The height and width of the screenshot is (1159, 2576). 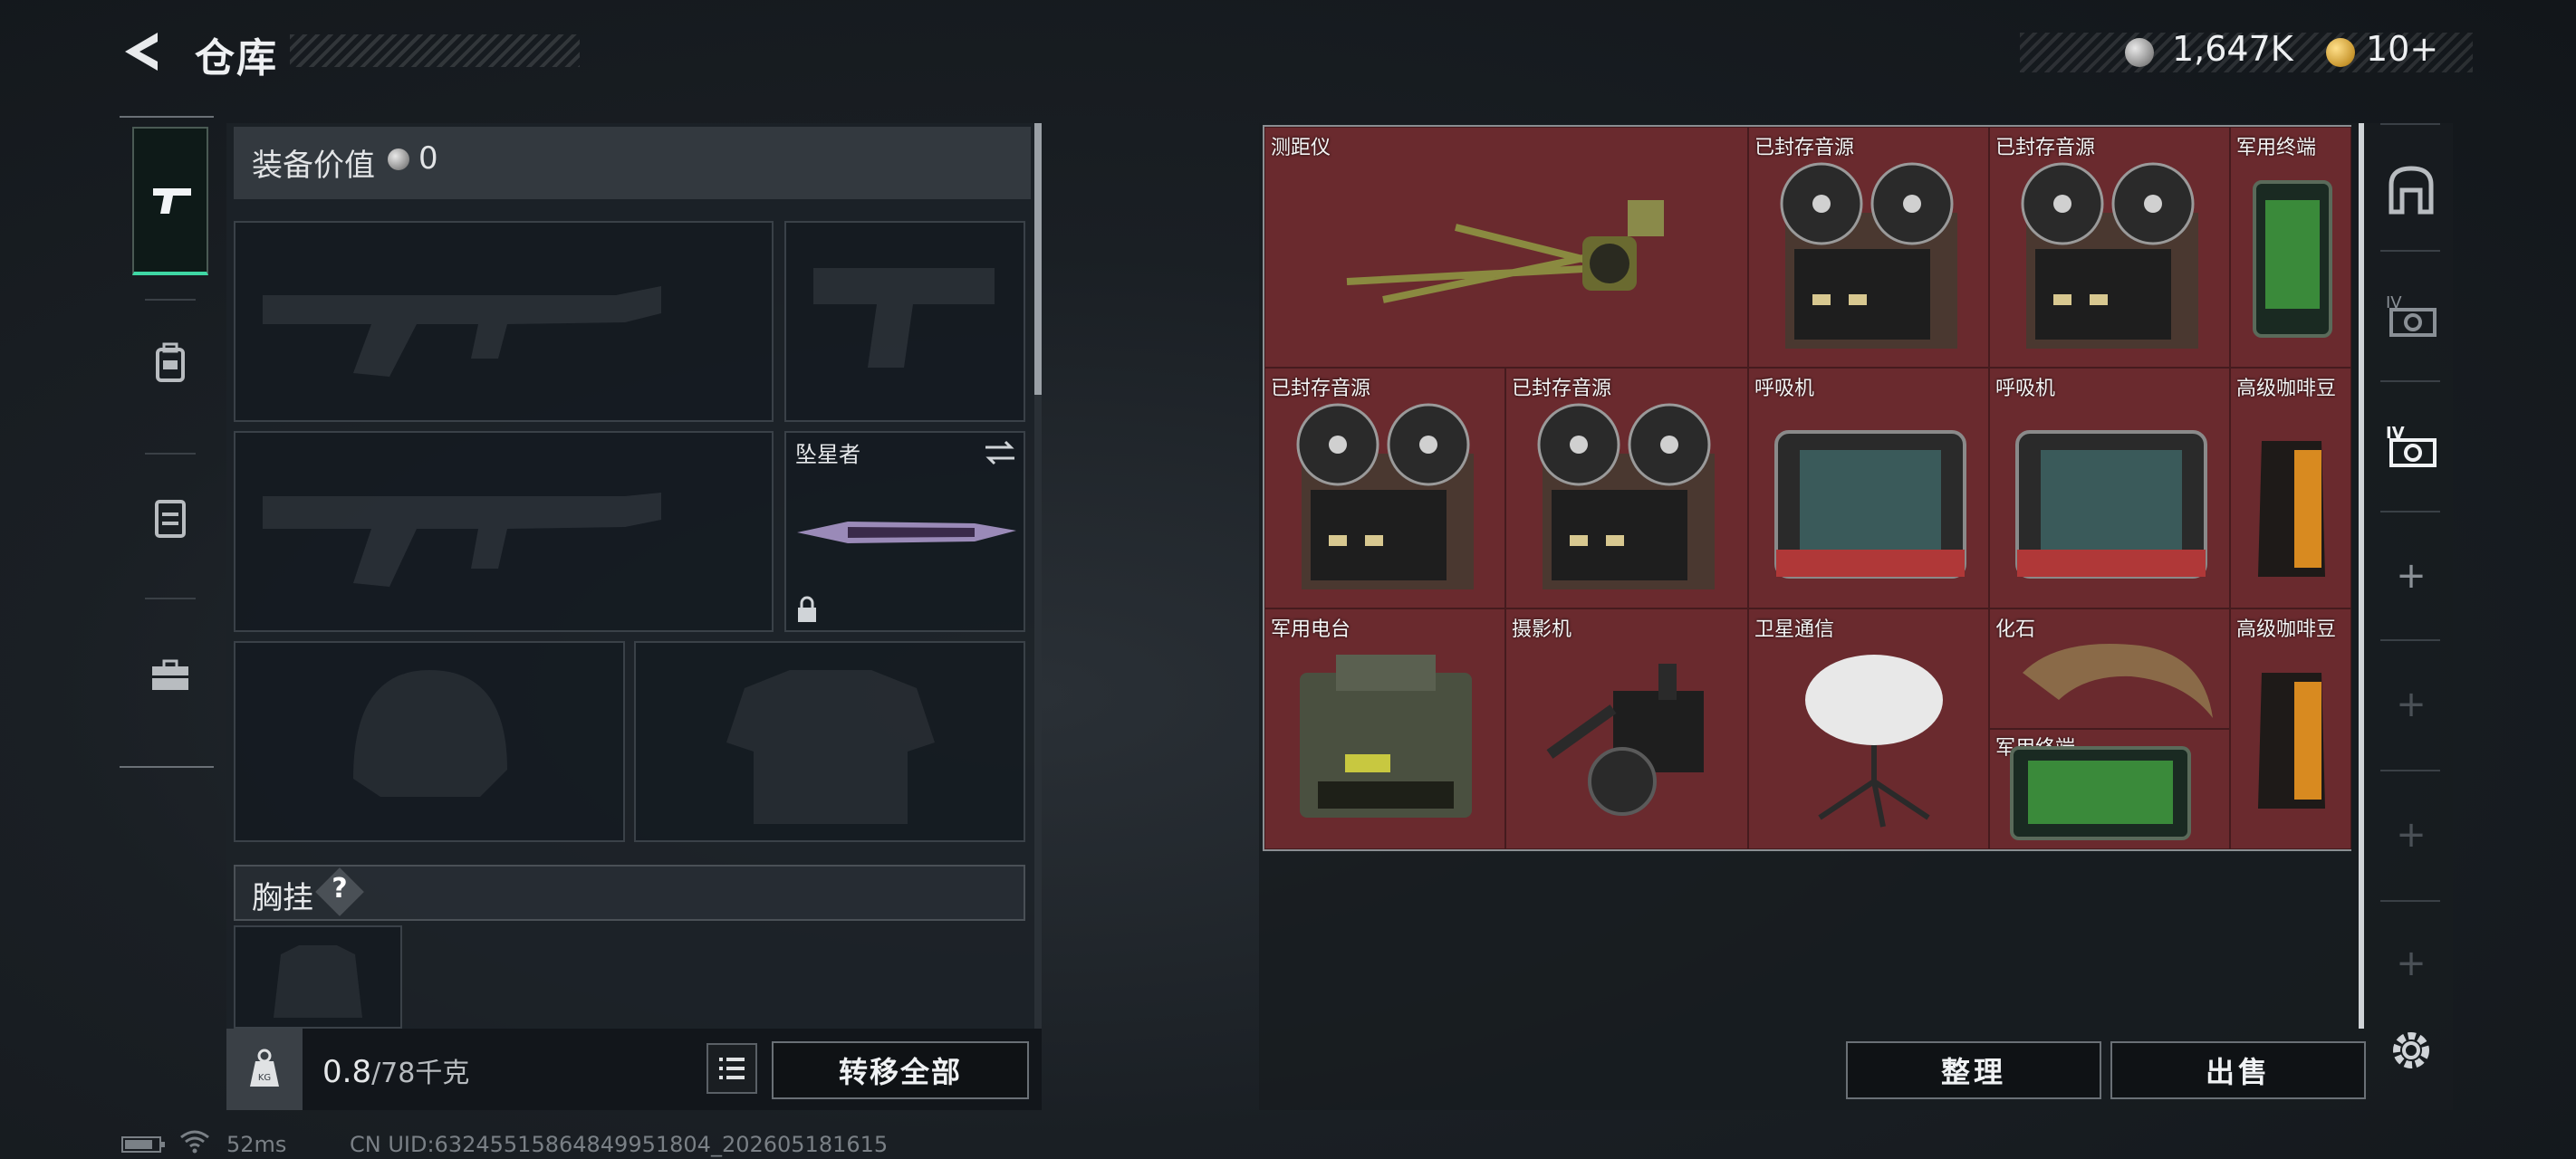 I want to click on uid-readout: CN UID:63245515864849951804_202605181615, so click(x=619, y=1144).